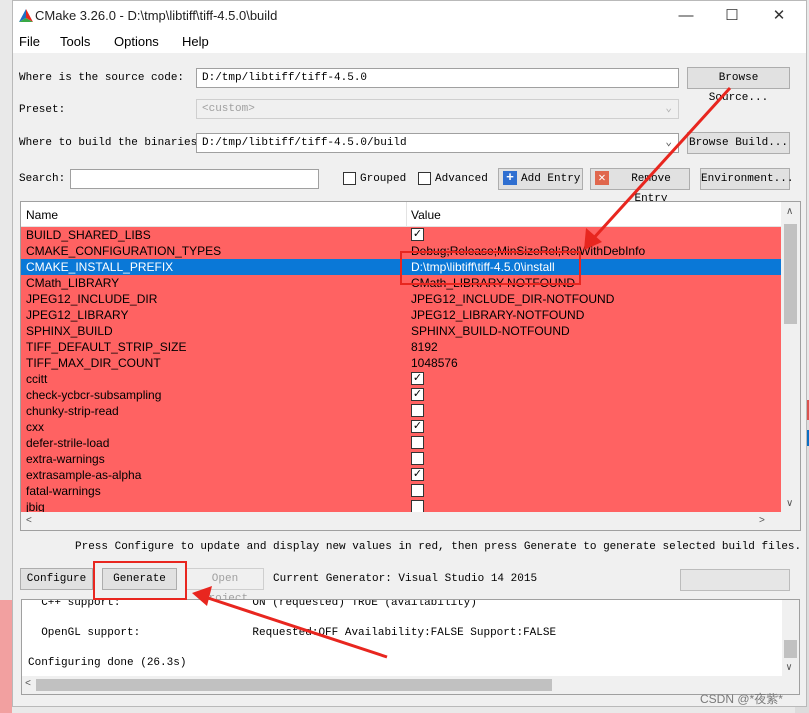 The height and width of the screenshot is (713, 809). I want to click on table-row: ccitt ✓, so click(401, 379).